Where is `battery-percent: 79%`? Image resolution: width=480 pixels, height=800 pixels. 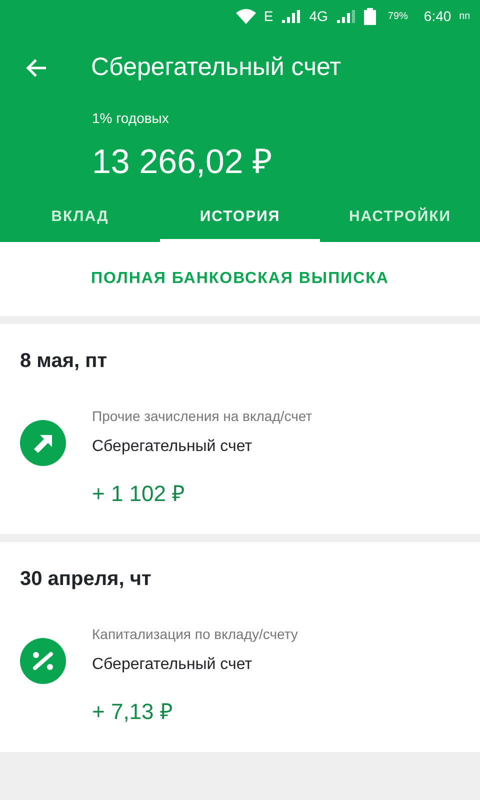
battery-percent: 79% is located at coordinates (398, 17).